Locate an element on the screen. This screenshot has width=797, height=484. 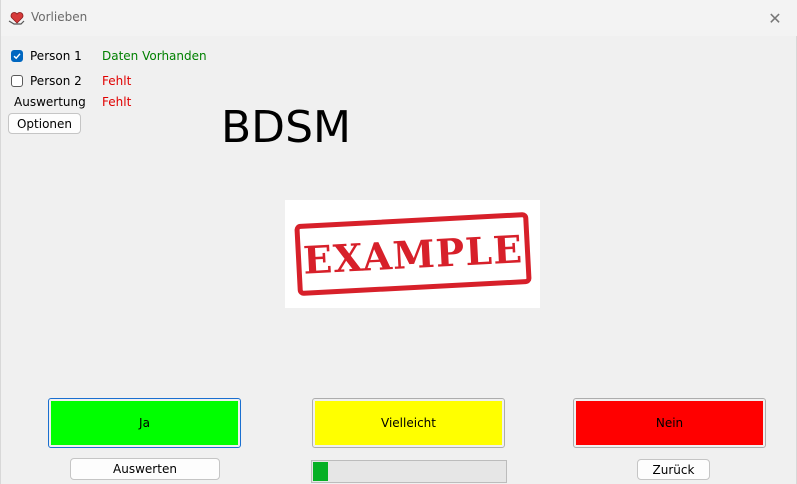
person1-label: Person 1 is located at coordinates (56, 56).